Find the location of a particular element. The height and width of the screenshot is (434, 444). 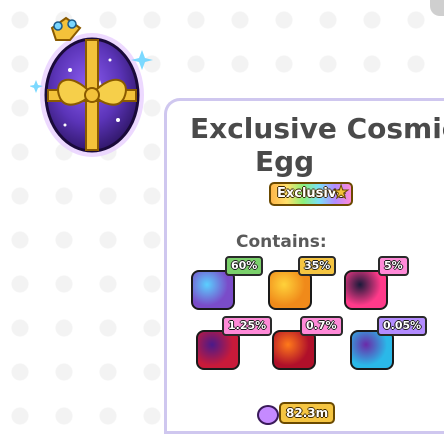

egg-title-line1: Exclusive Cosmic is located at coordinates (317, 128).